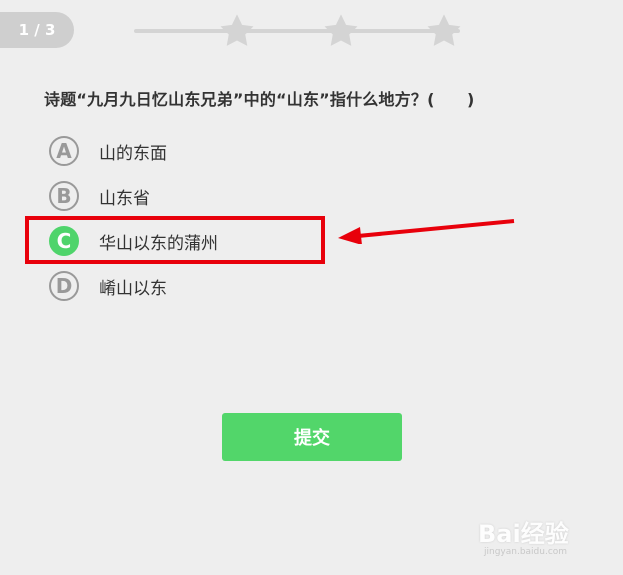  What do you see at coordinates (124, 196) in the screenshot?
I see `option-b-label: 山东省` at bounding box center [124, 196].